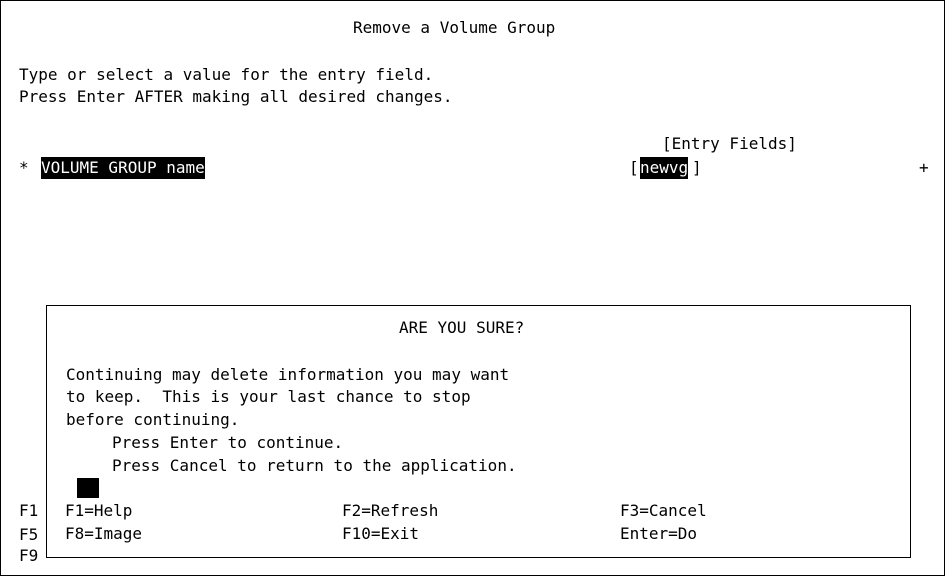 Image resolution: width=947 pixels, height=578 pixels. Describe the element at coordinates (153, 419) in the screenshot. I see `dialog-message-line-3: before continuing.` at that location.